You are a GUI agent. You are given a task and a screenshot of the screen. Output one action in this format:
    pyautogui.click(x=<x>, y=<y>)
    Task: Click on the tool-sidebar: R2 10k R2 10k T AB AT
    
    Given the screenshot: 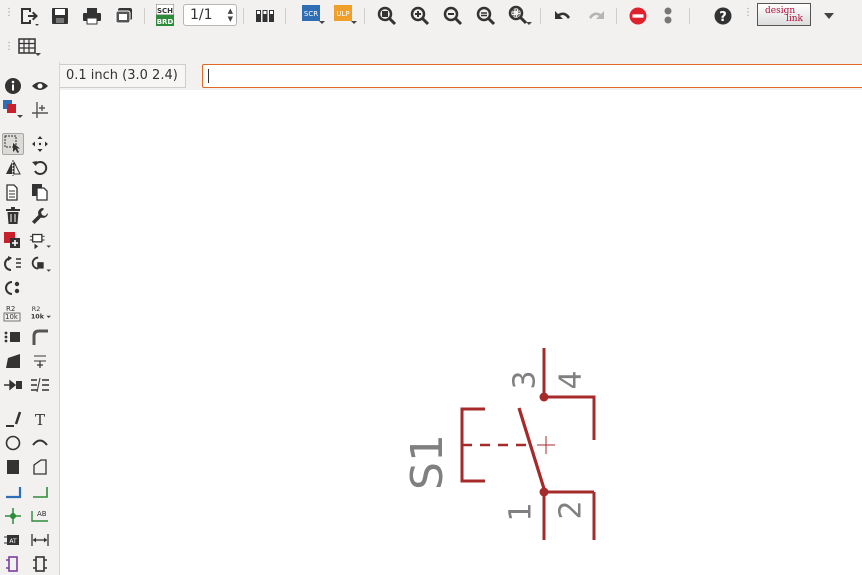 What is the action you would take?
    pyautogui.click(x=30, y=318)
    